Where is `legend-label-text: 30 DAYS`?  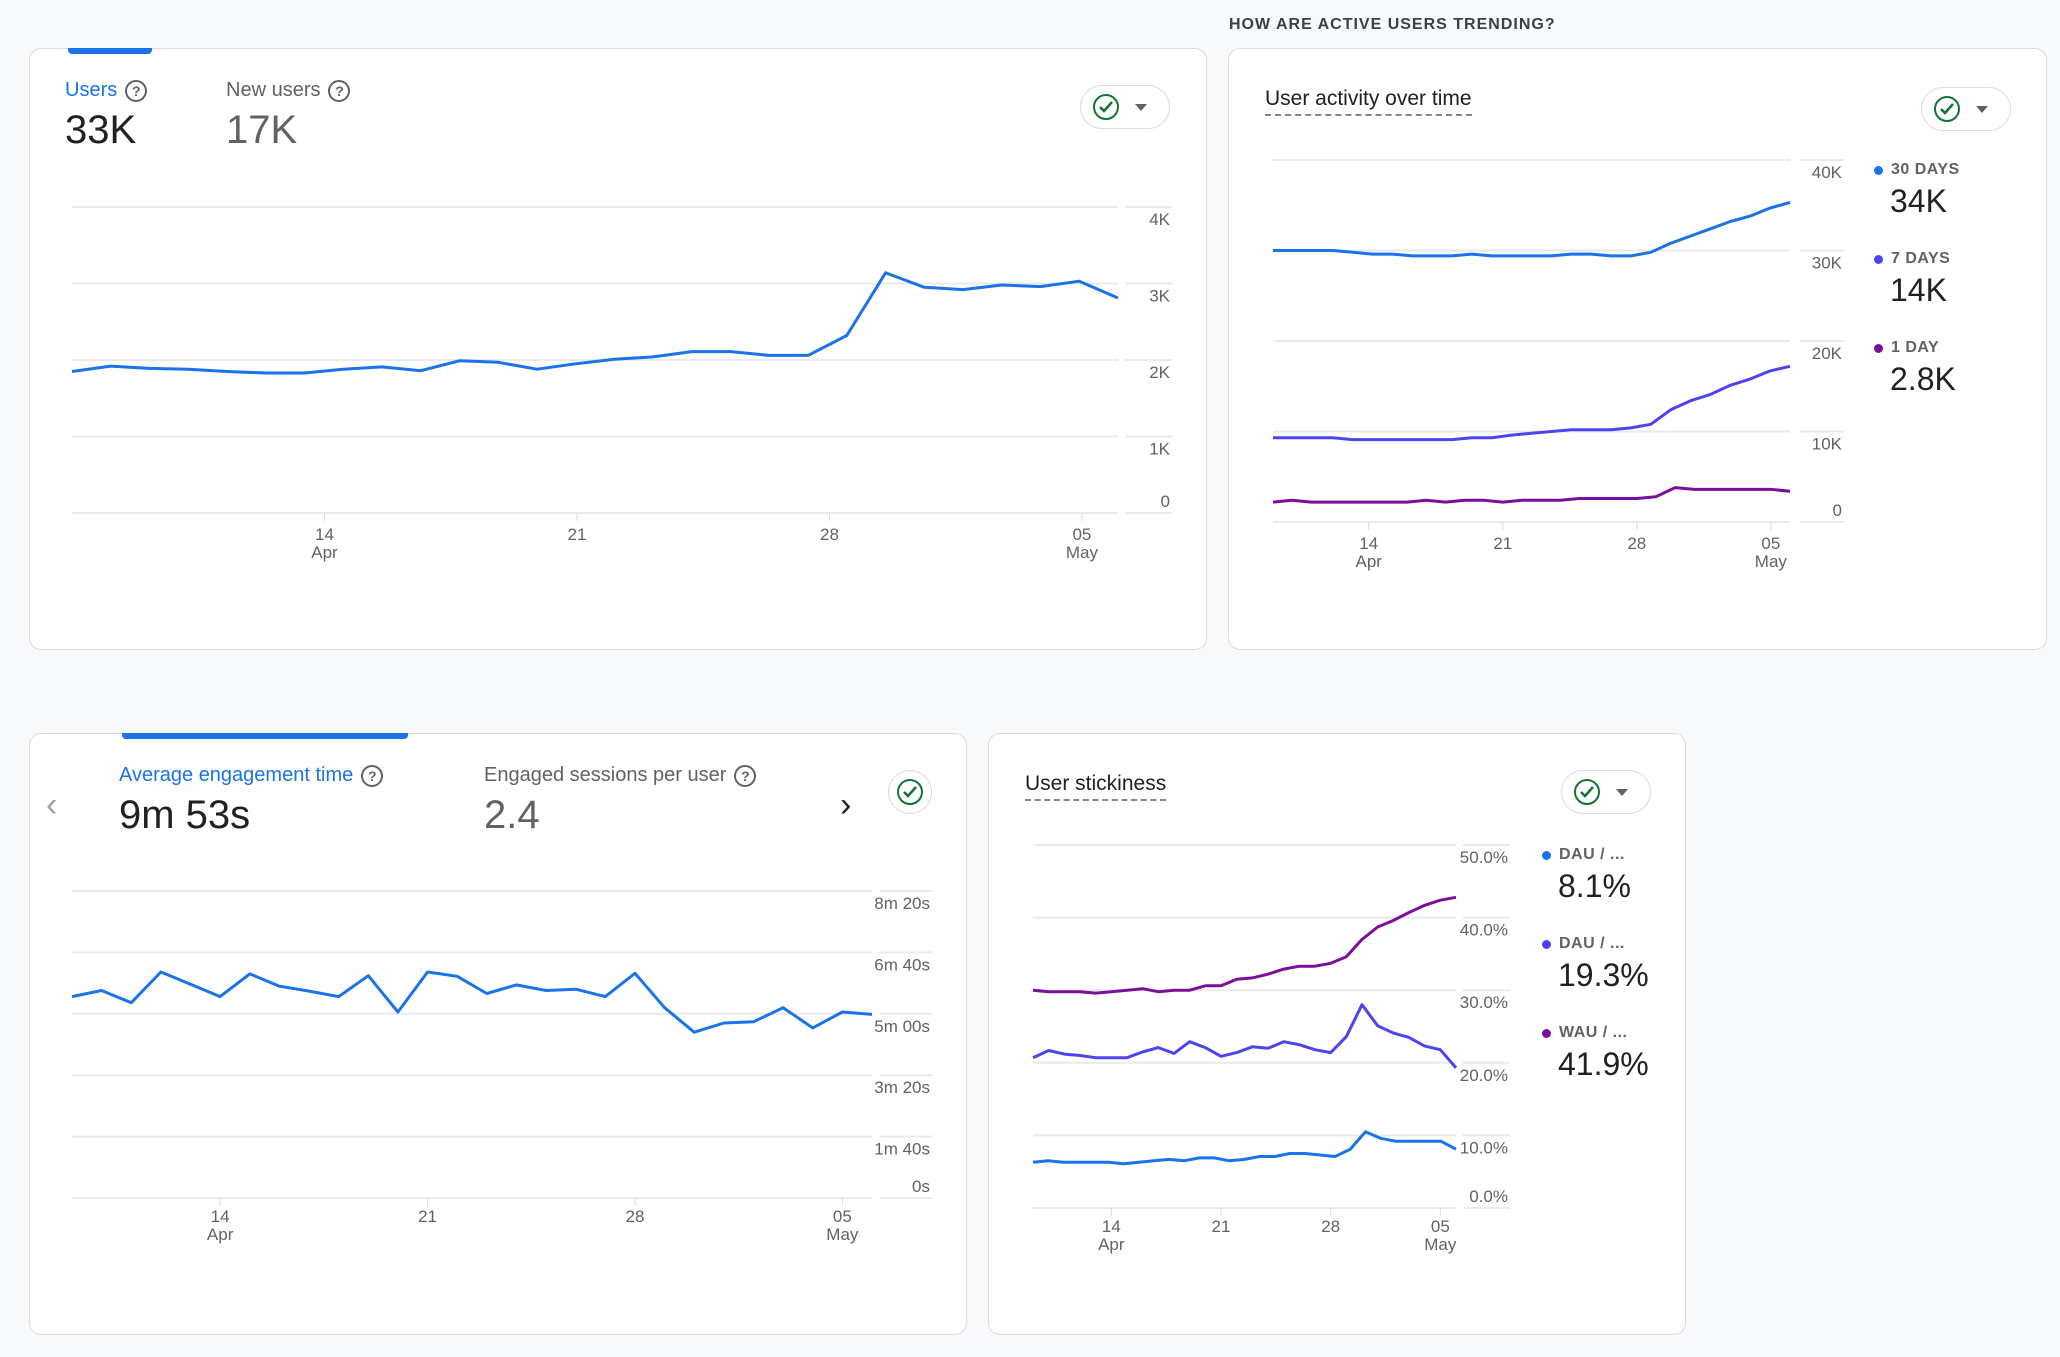 legend-label-text: 30 DAYS is located at coordinates (1925, 169).